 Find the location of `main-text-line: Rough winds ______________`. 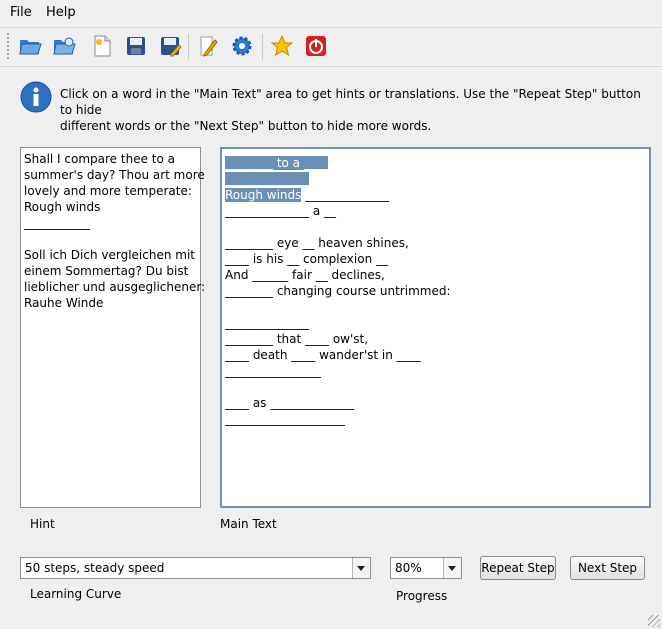

main-text-line: Rough winds ______________ is located at coordinates (435, 195).